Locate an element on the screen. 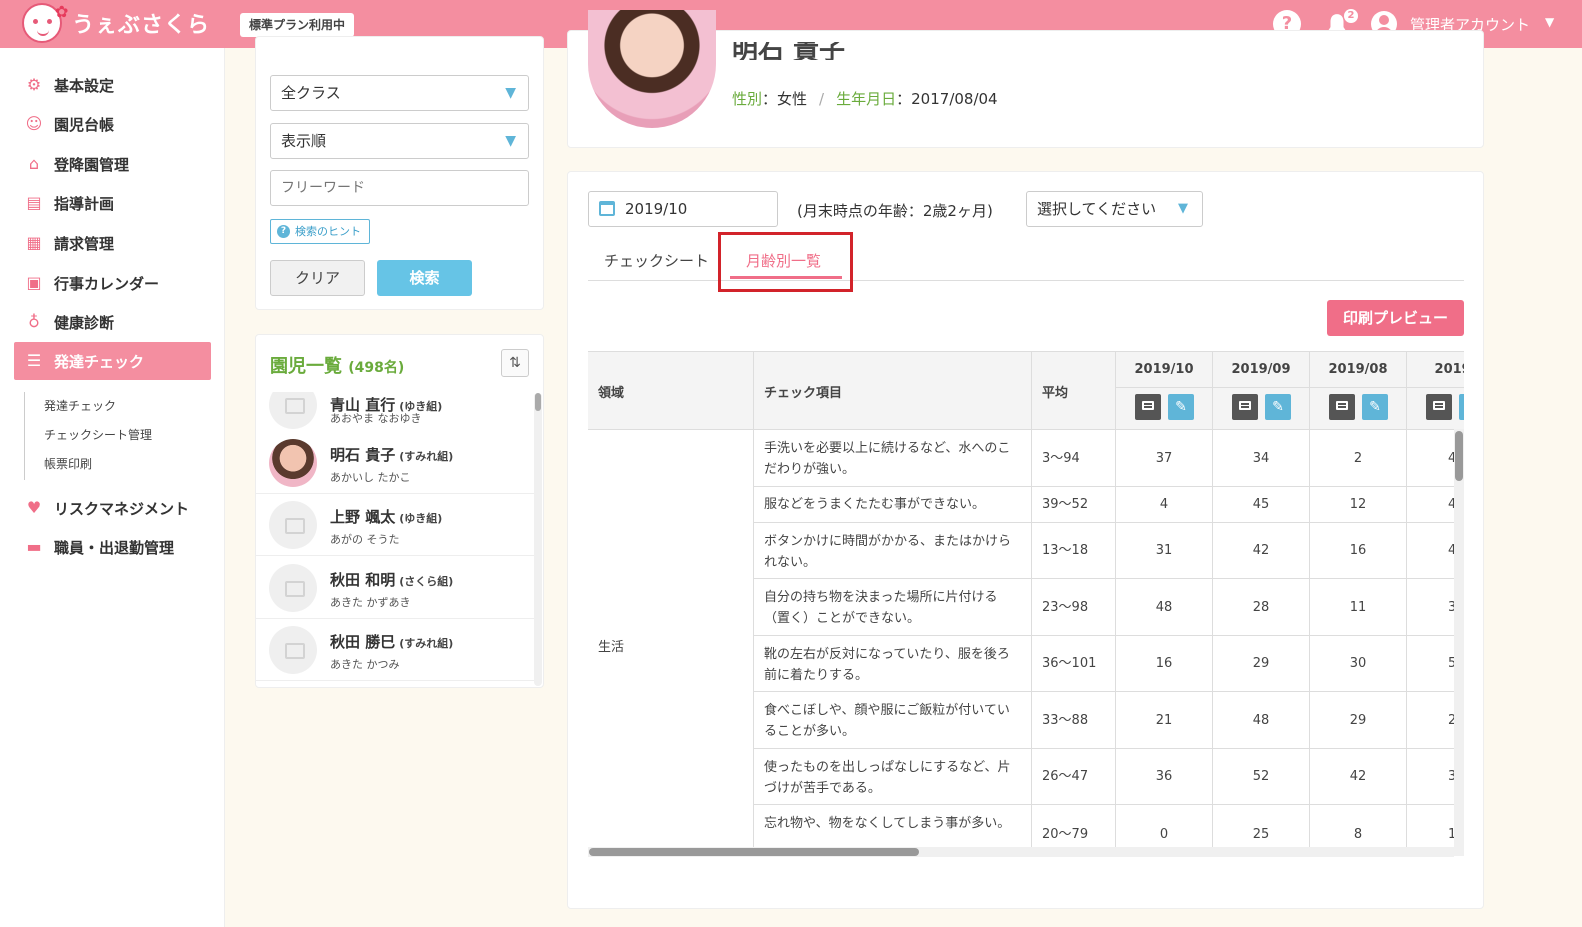 Image resolution: width=1582 pixels, height=927 pixels. sidebar-item-label: 行事カレンダー is located at coordinates (107, 283).